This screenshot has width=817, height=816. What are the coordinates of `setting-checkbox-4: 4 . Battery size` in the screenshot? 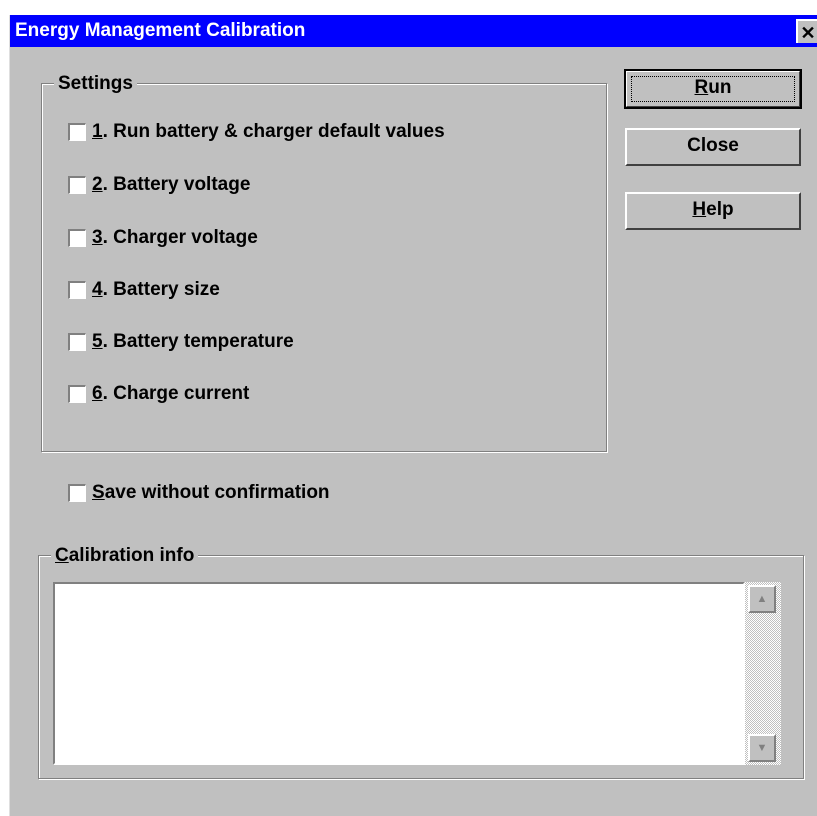 It's located at (144, 290).